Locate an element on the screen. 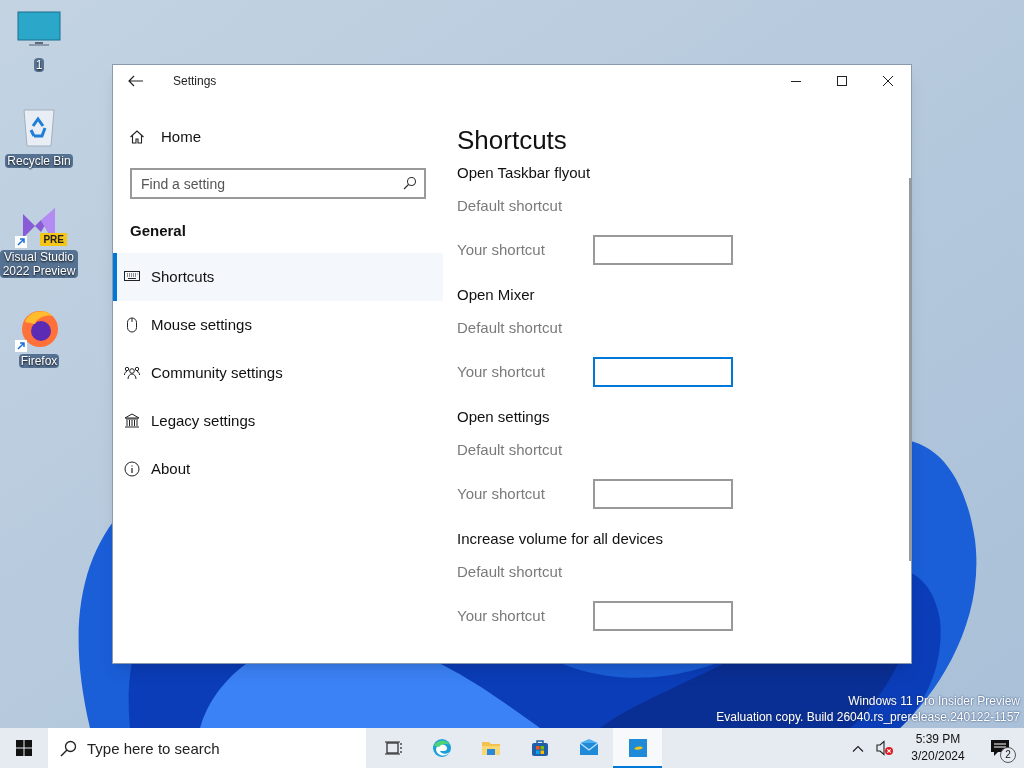 The image size is (1024, 768). taskbar-app-button is located at coordinates (637, 748).